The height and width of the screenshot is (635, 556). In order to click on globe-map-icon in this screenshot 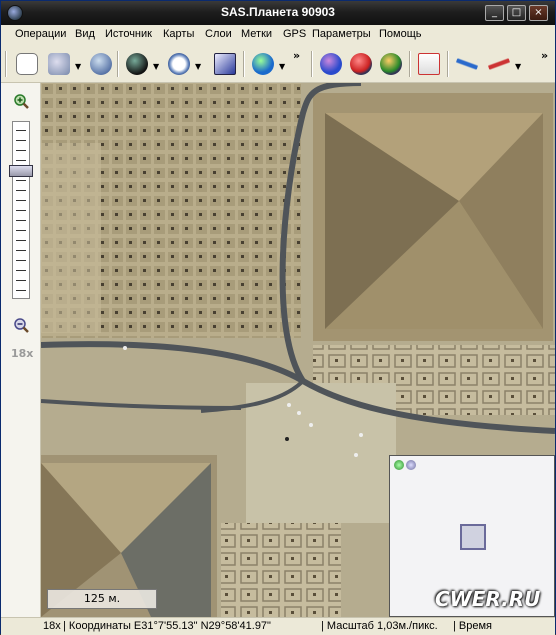, I will do `click(101, 64)`.